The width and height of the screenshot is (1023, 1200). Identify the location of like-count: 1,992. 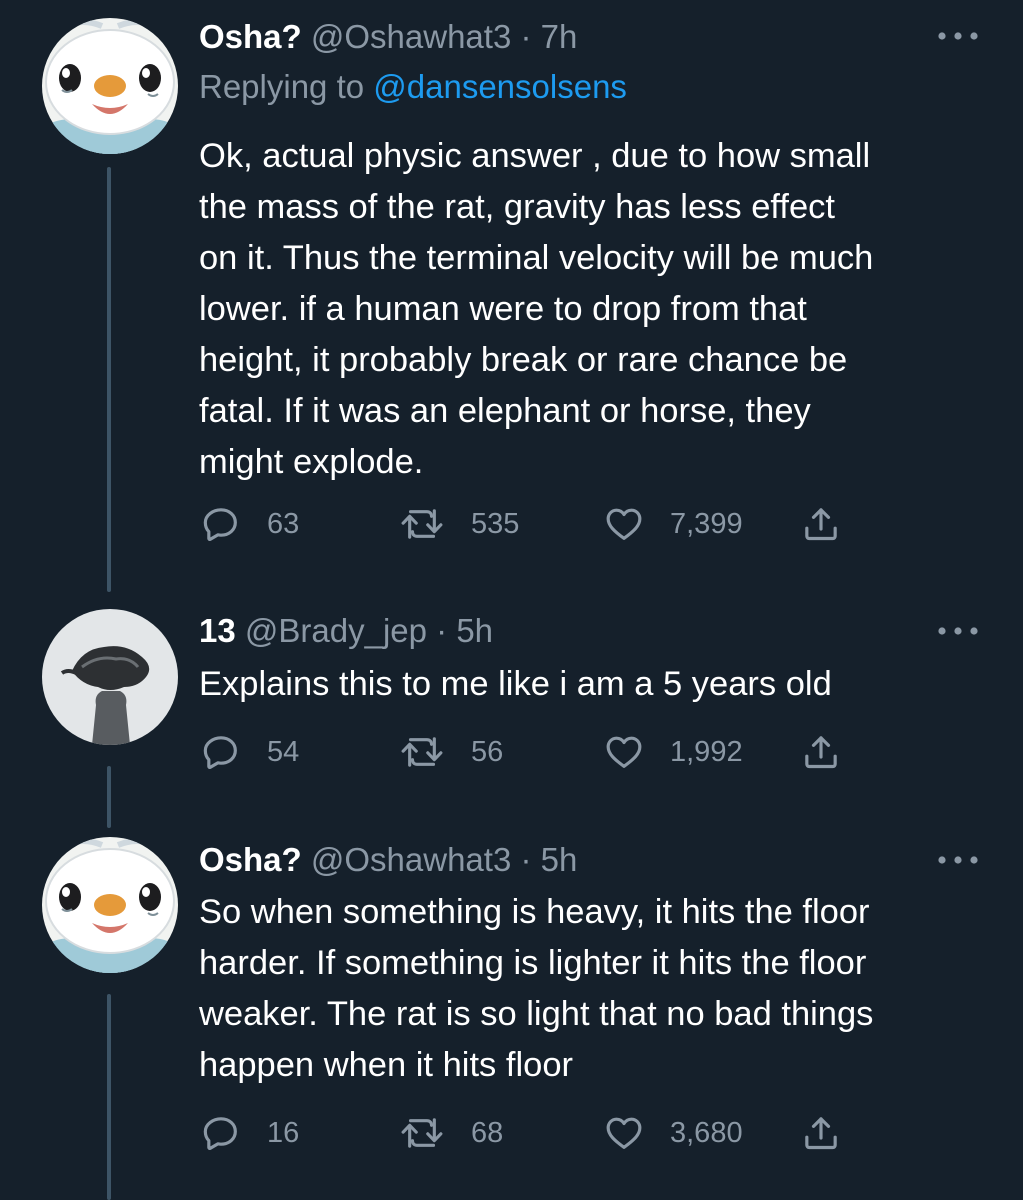
(706, 751).